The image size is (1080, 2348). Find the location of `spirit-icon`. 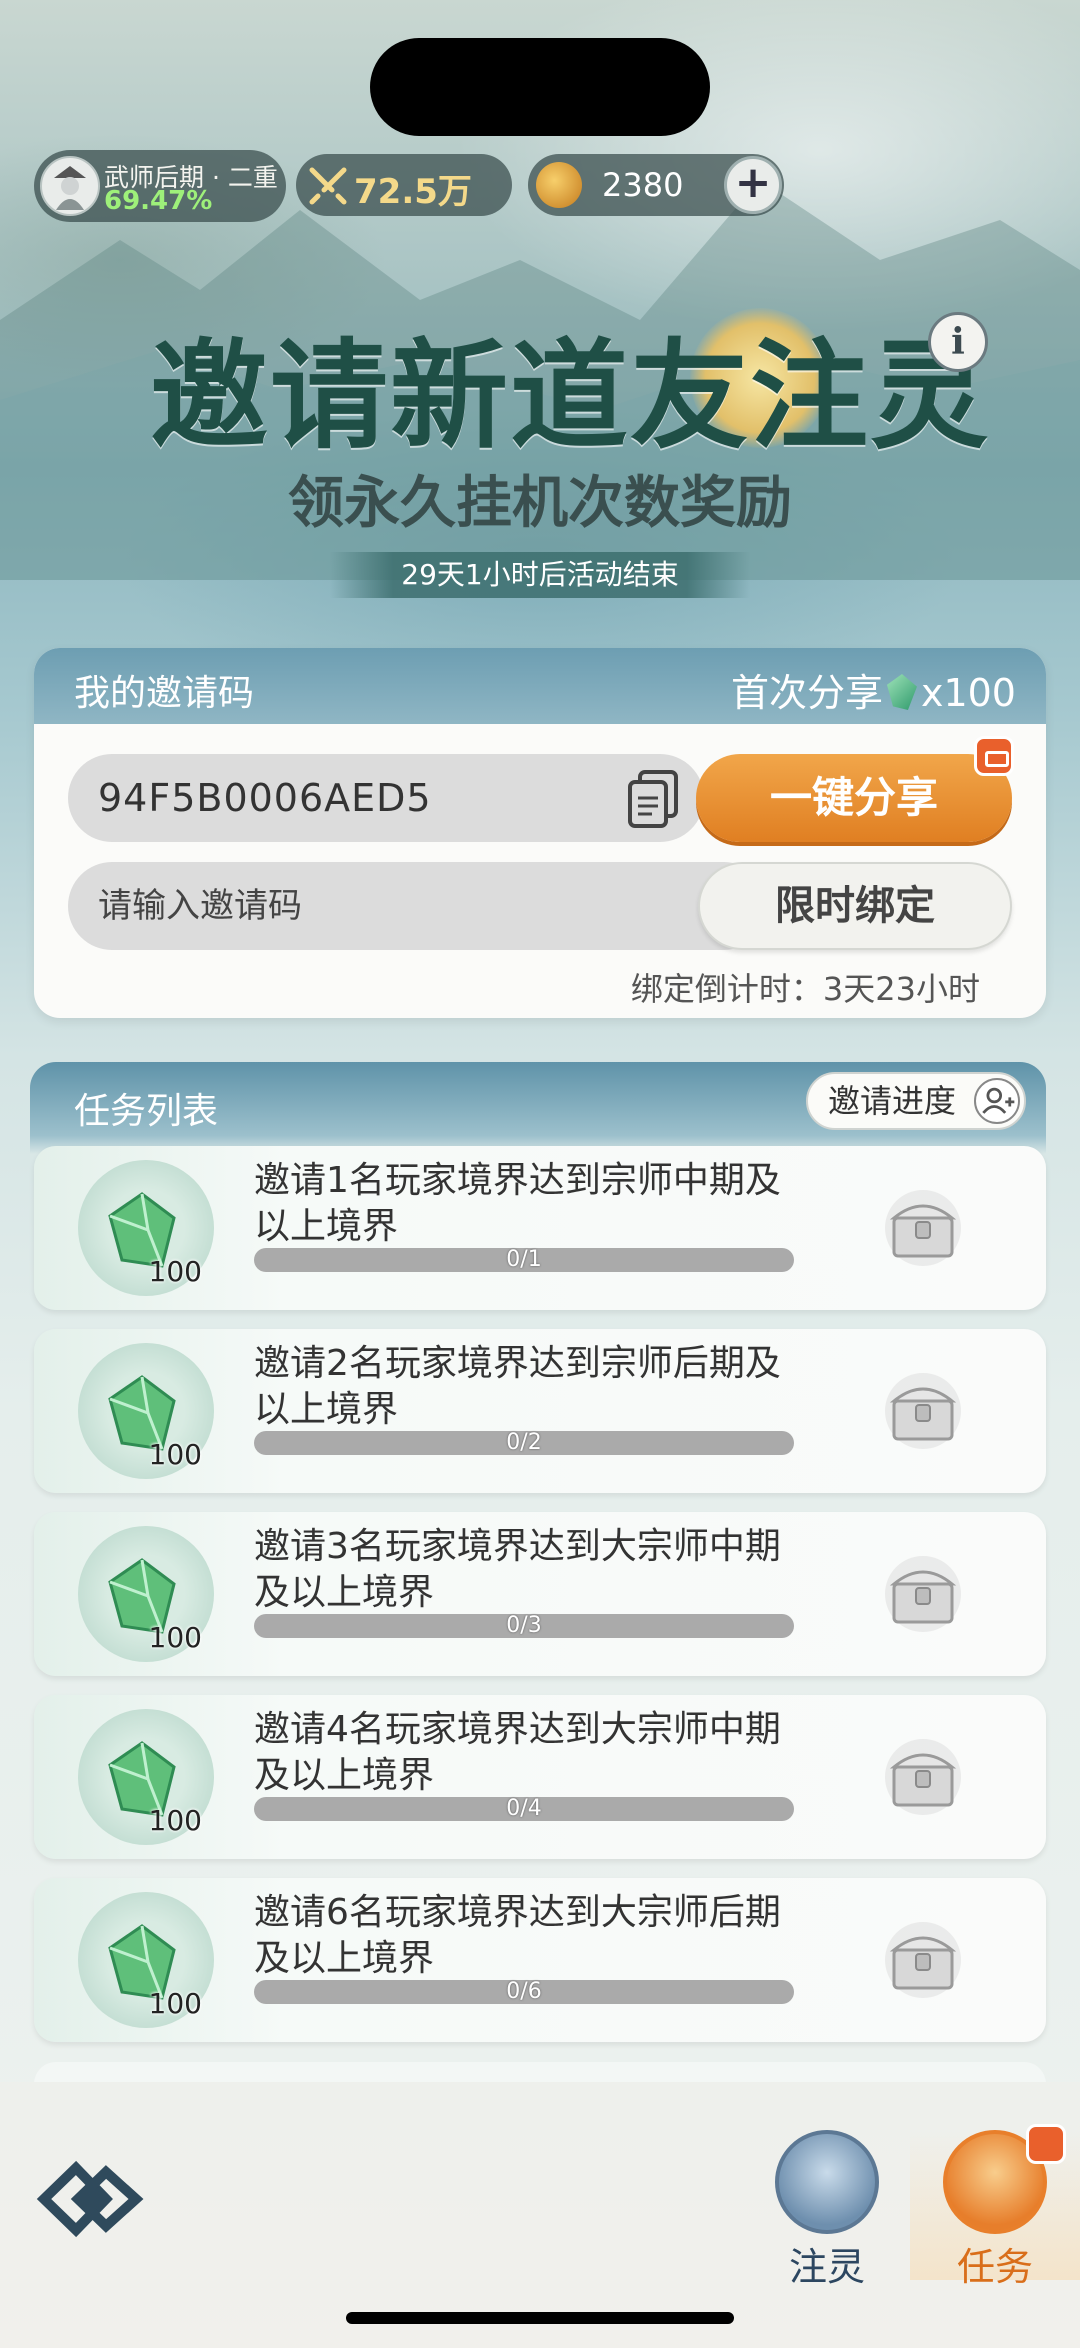

spirit-icon is located at coordinates (827, 2182).